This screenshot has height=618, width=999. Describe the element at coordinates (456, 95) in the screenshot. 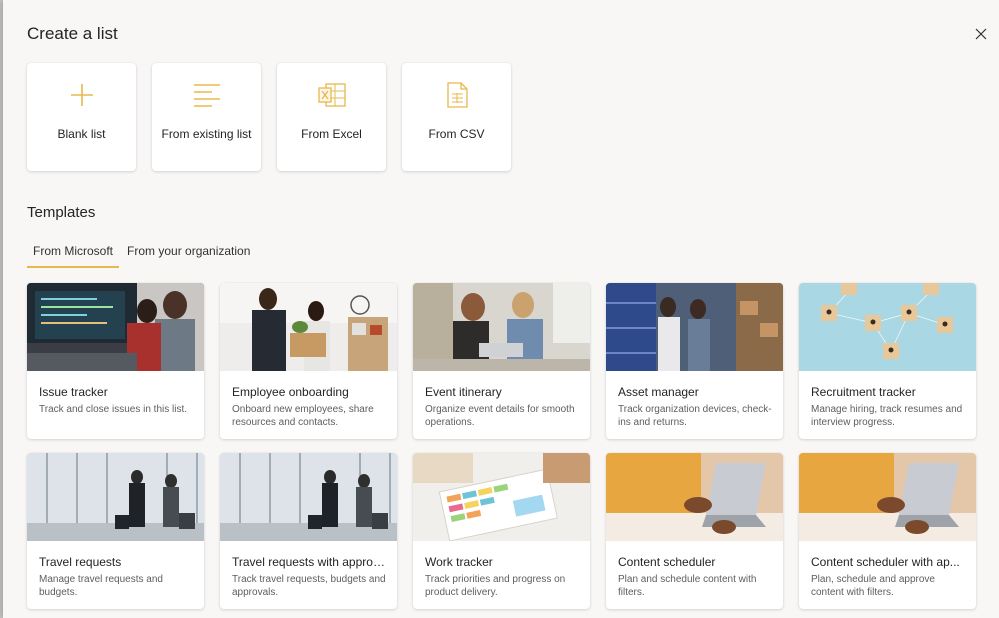

I see `csv-file-icon` at that location.